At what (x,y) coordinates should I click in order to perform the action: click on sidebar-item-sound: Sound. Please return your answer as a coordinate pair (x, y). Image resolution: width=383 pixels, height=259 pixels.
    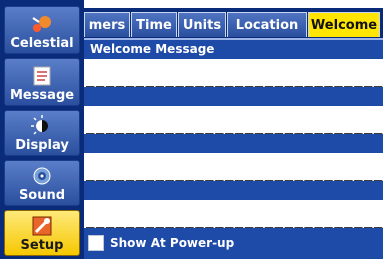
    Looking at the image, I should click on (42, 183).